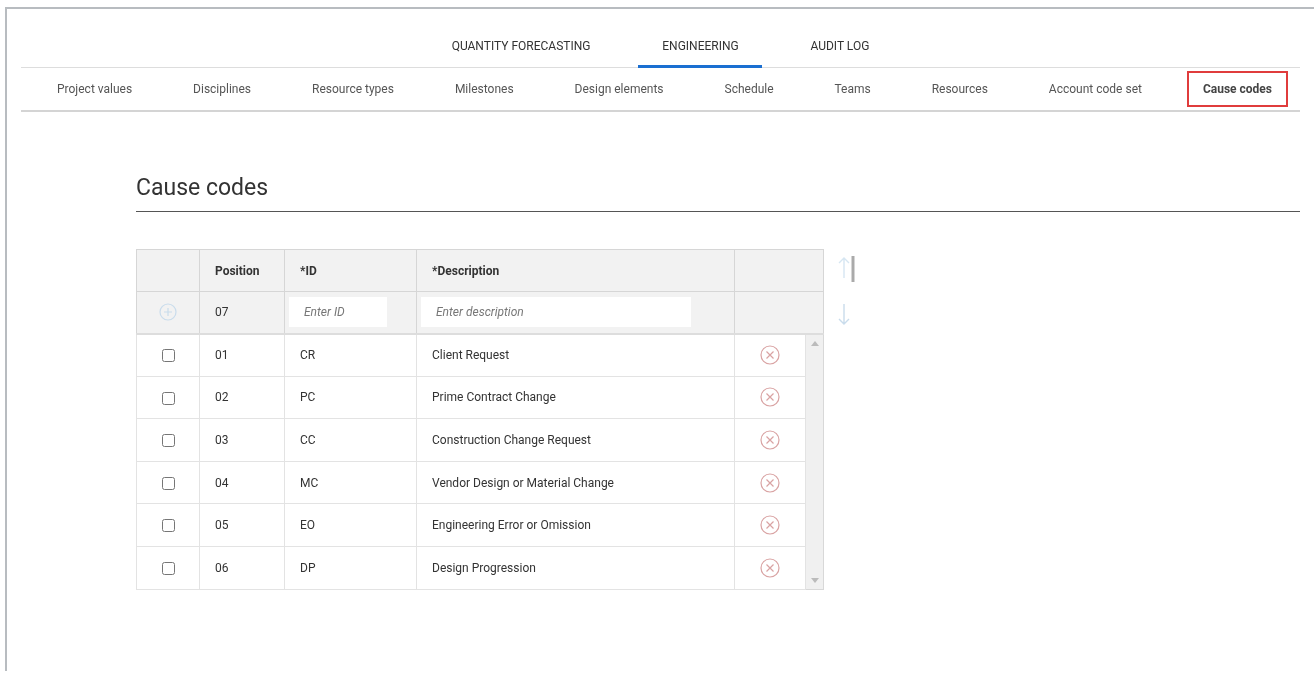 This screenshot has height=673, width=1314. Describe the element at coordinates (521, 43) in the screenshot. I see `top-tab: QUANTITY FORECASTING` at that location.